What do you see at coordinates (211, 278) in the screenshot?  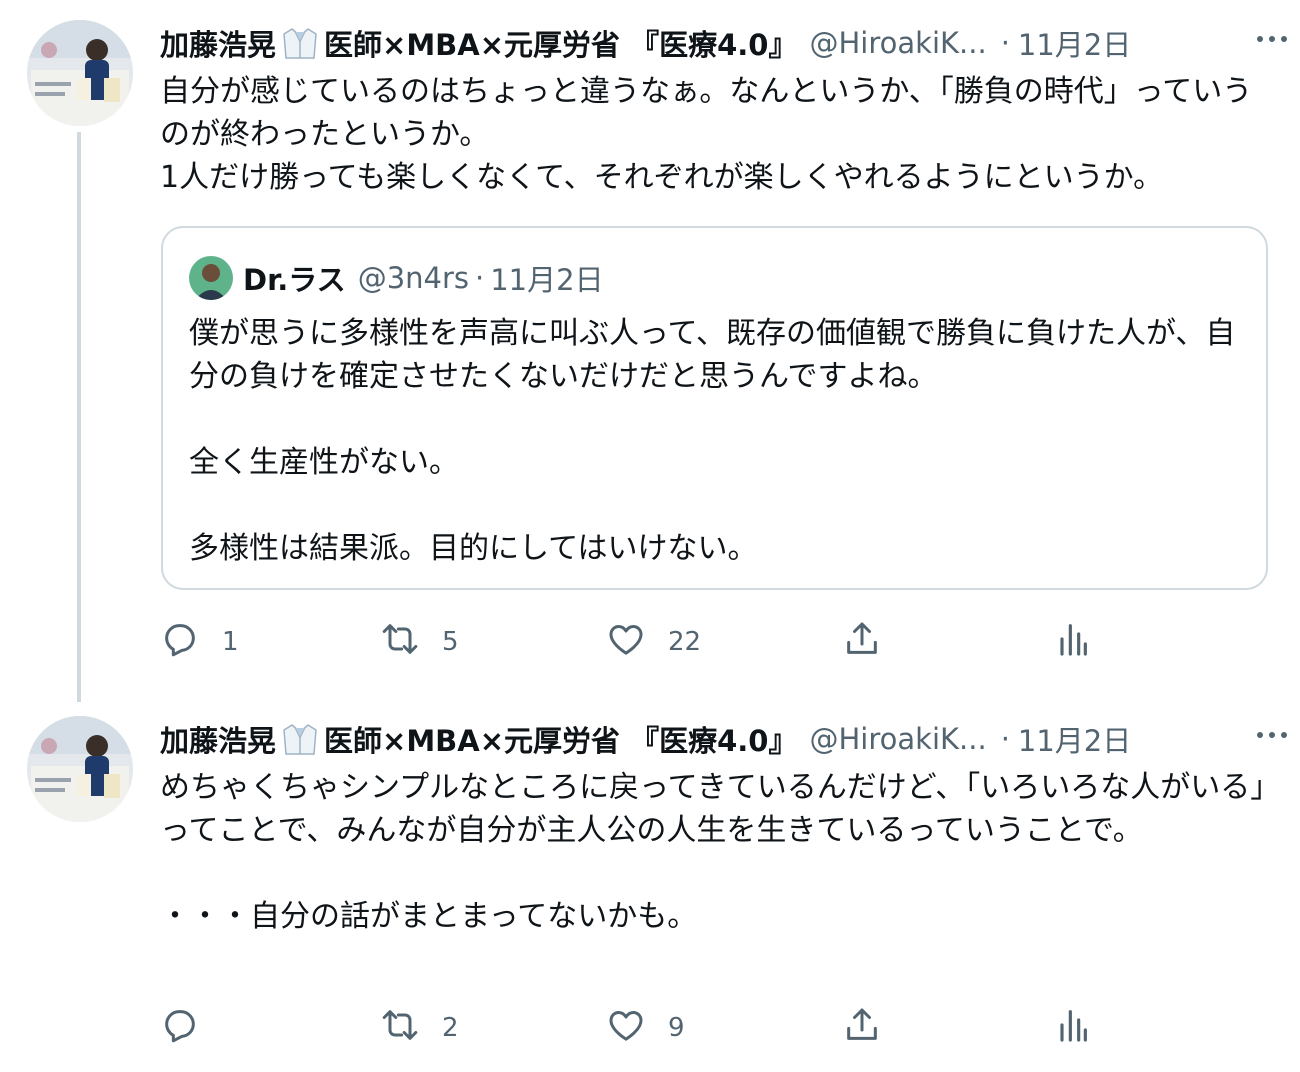 I see `quoted-avatar` at bounding box center [211, 278].